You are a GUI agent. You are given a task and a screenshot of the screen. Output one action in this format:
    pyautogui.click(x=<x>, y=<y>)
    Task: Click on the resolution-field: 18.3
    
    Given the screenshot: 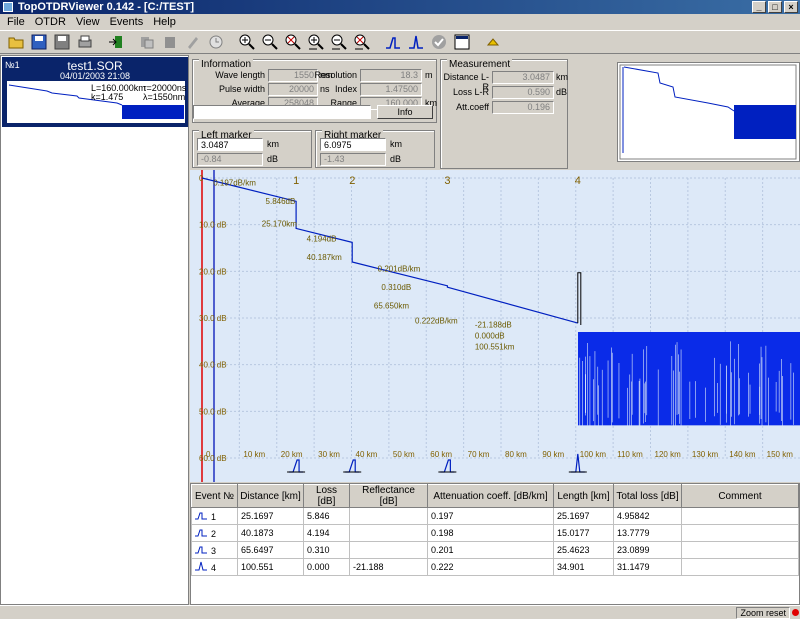 What is the action you would take?
    pyautogui.click(x=391, y=75)
    